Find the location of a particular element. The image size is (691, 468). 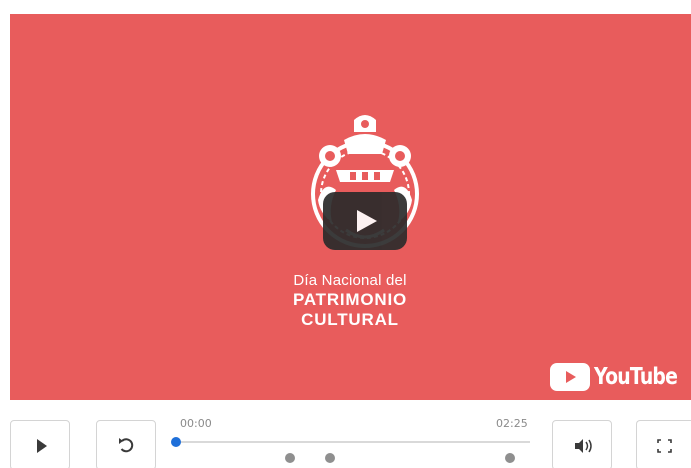

volume-icon is located at coordinates (583, 446).